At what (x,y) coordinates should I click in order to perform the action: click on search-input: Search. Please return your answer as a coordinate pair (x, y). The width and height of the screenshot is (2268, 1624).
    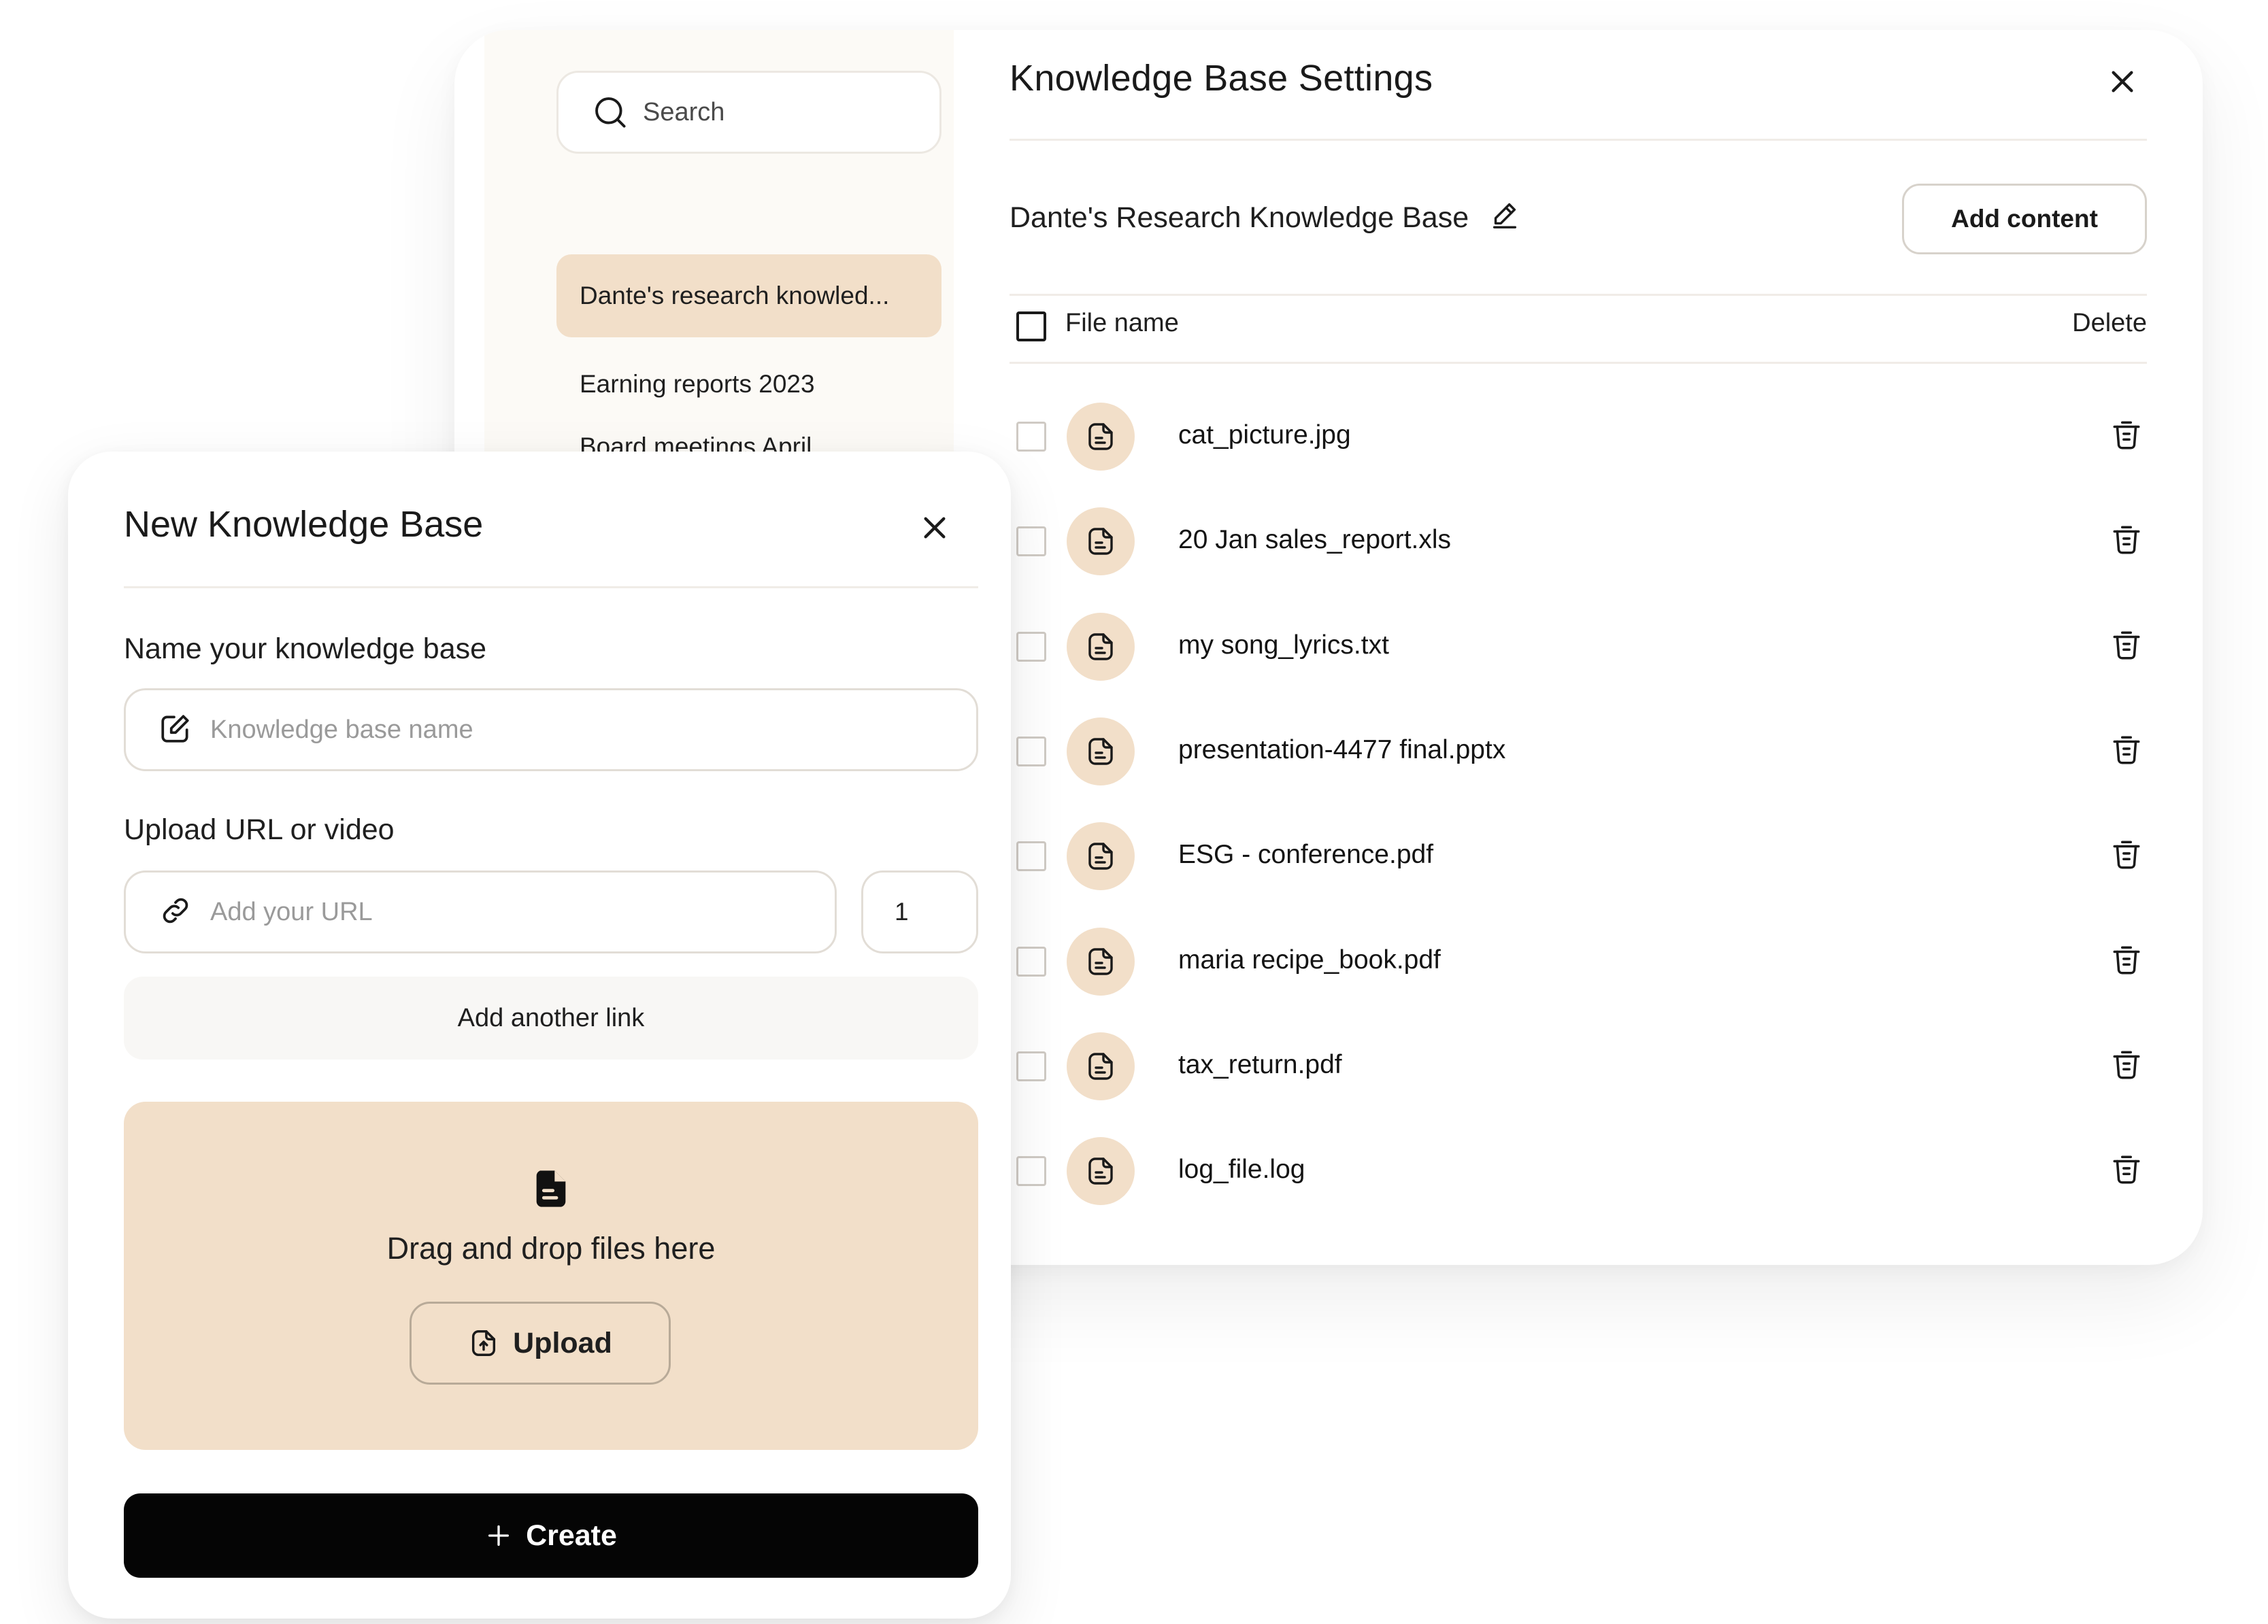
    Looking at the image, I should click on (749, 112).